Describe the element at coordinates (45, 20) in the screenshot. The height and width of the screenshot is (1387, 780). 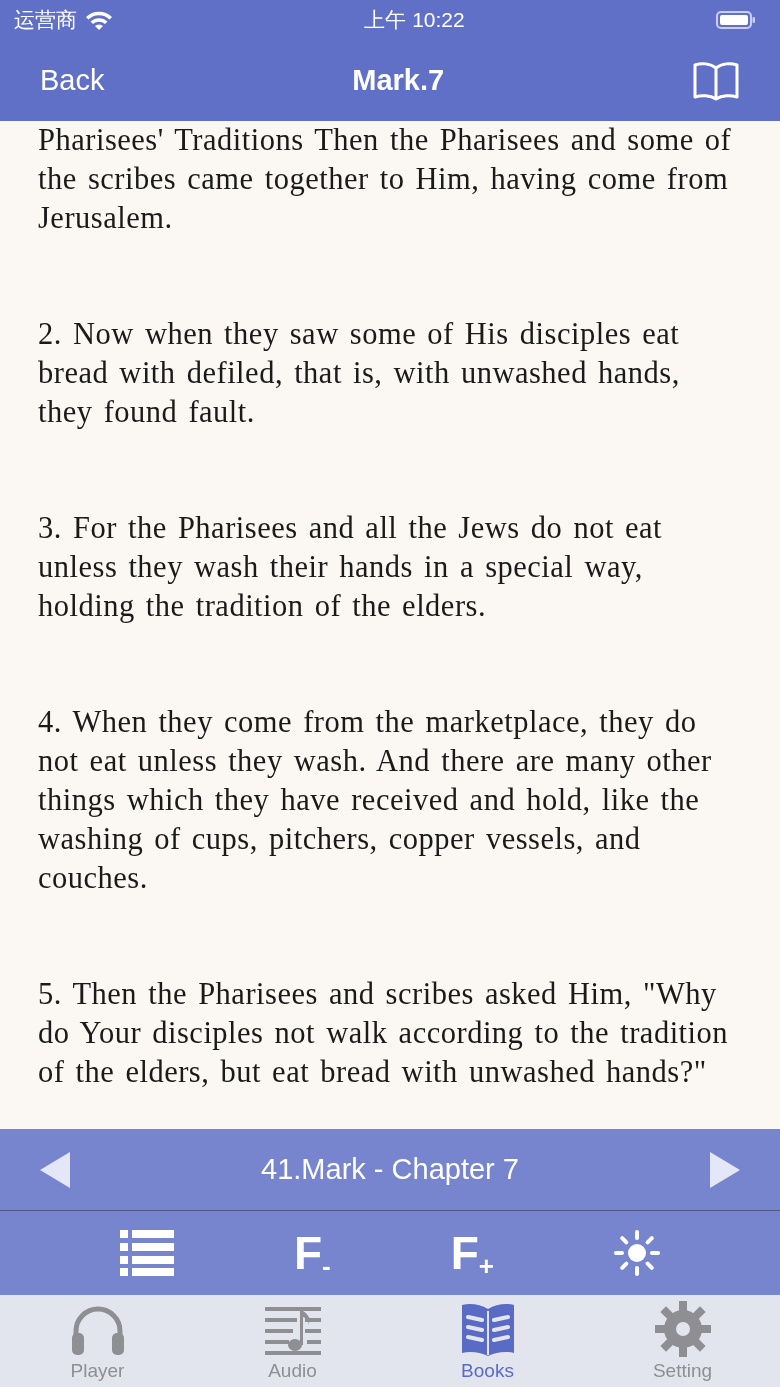
I see `carrier-label: 运营商` at that location.